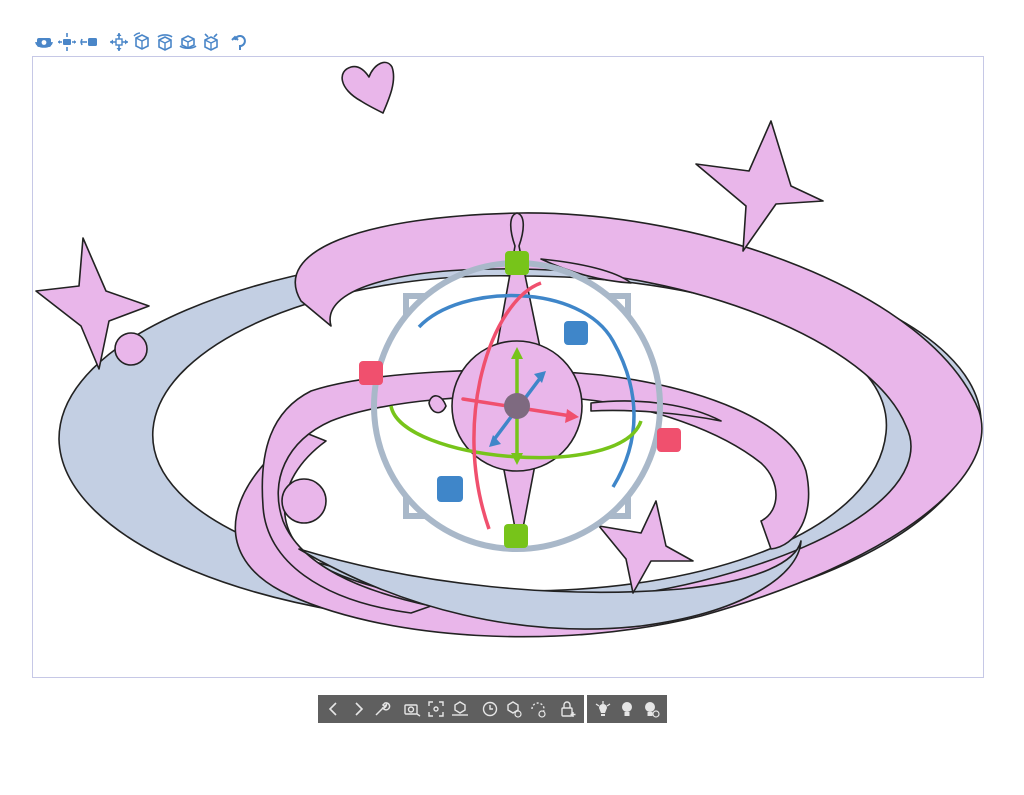 The height and width of the screenshot is (795, 1024). Describe the element at coordinates (514, 709) in the screenshot. I see `reset-object-icon` at that location.